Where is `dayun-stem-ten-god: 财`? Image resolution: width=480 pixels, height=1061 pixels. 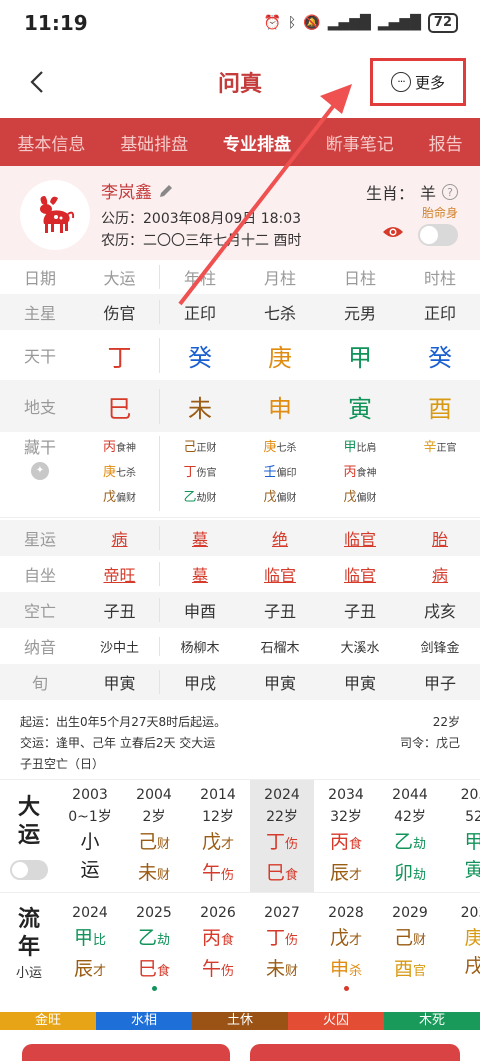 dayun-stem-ten-god: 财 is located at coordinates (164, 844).